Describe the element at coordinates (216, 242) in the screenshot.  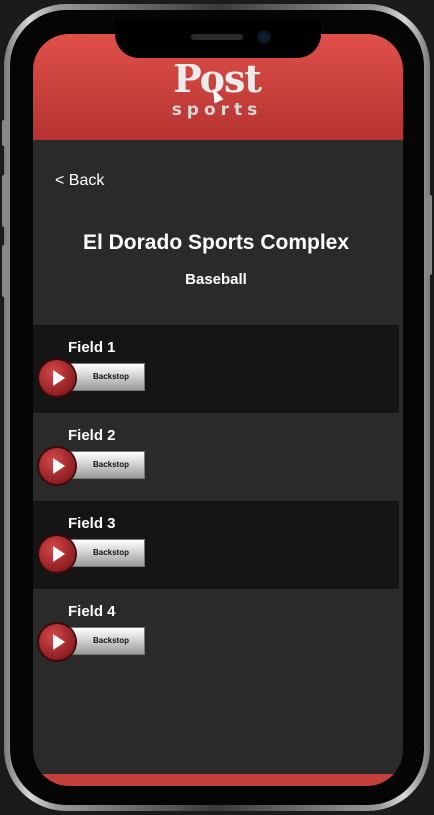
I see `page-title: El Dorado Sports Complex` at that location.